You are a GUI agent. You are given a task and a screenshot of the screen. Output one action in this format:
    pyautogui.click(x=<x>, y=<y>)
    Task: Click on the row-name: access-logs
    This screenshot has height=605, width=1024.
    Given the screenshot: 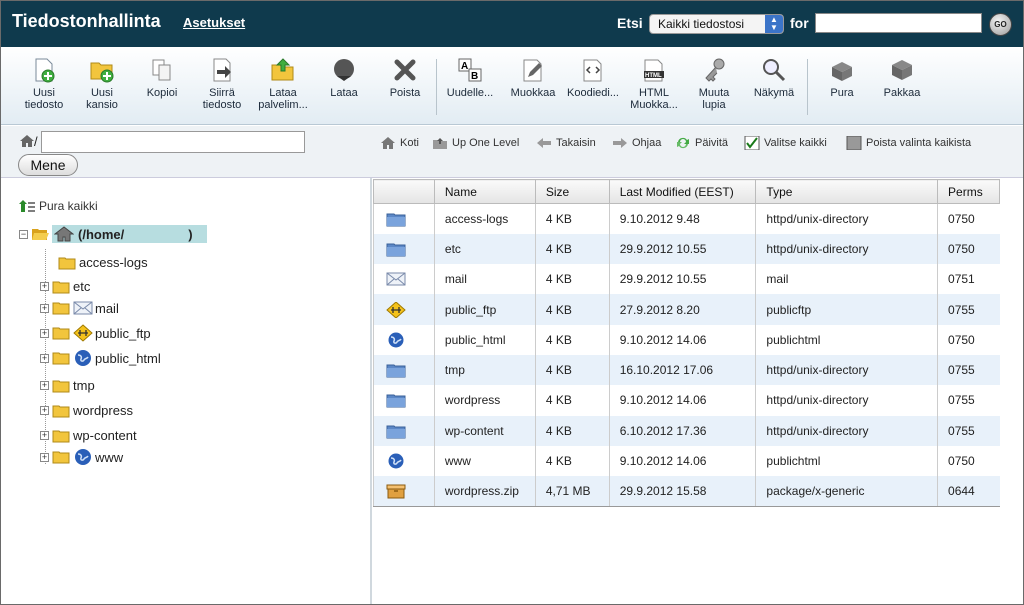 What is the action you would take?
    pyautogui.click(x=484, y=218)
    